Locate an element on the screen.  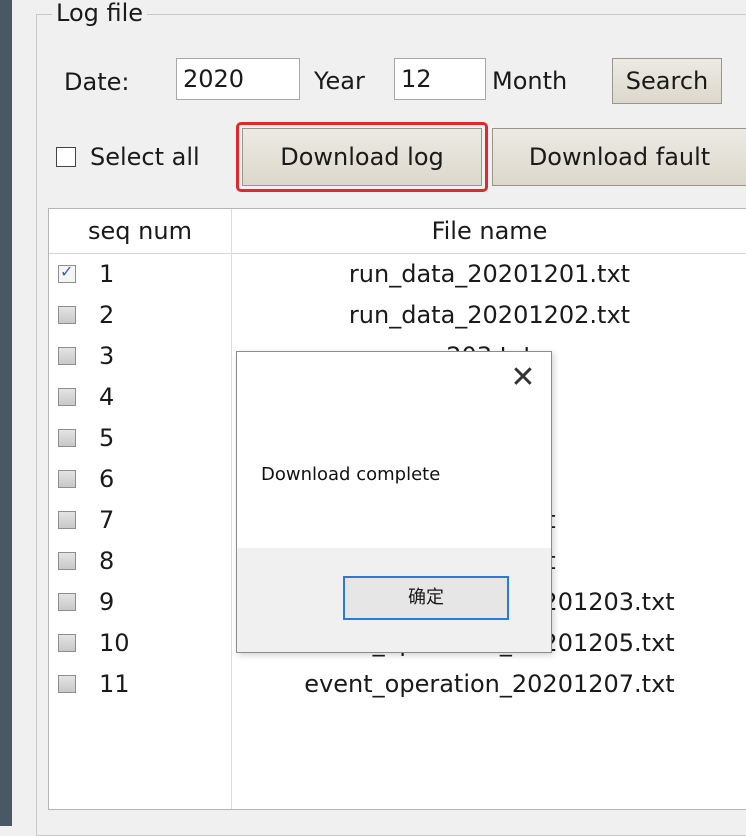
row-file-name: run_data_20201202.txt is located at coordinates (489, 315).